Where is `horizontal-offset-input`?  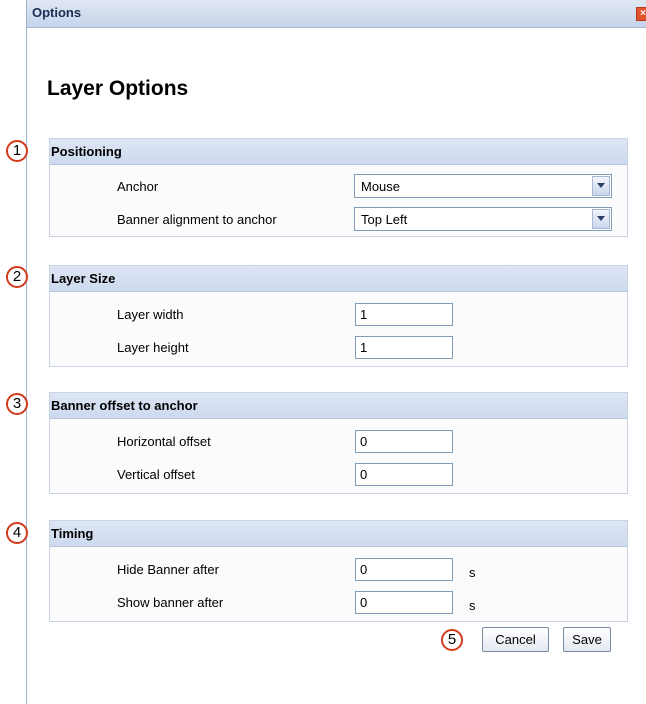 horizontal-offset-input is located at coordinates (404, 441).